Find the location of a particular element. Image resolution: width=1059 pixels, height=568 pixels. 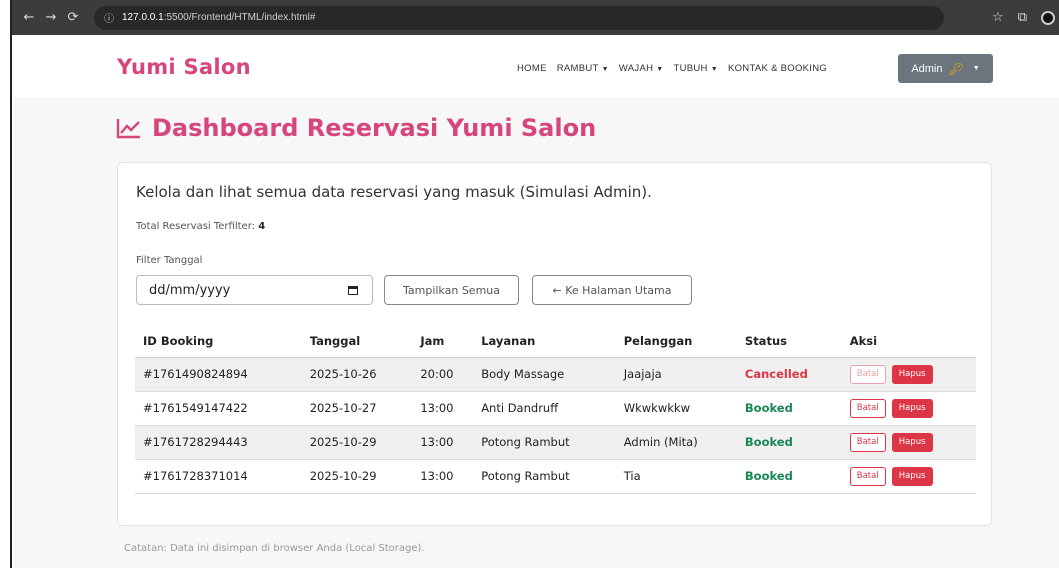

key-icon: 🔑︎ is located at coordinates (956, 68).